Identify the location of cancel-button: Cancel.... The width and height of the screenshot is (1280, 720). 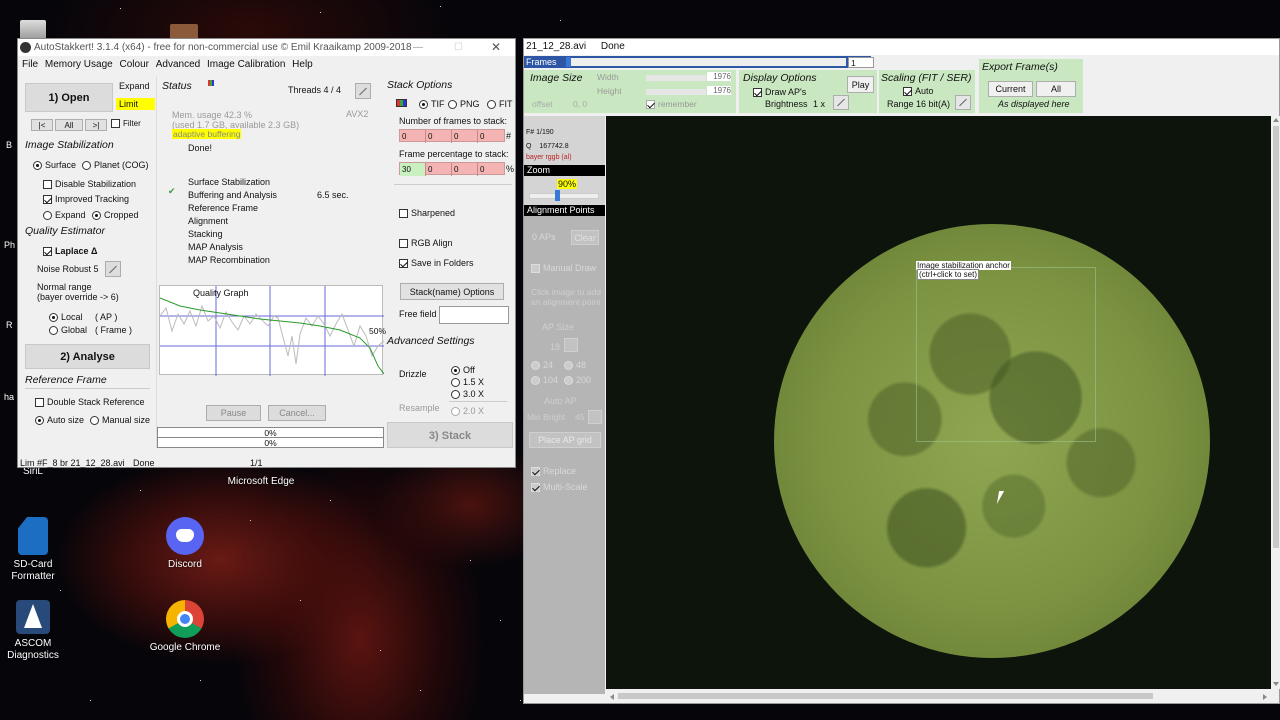
(297, 413).